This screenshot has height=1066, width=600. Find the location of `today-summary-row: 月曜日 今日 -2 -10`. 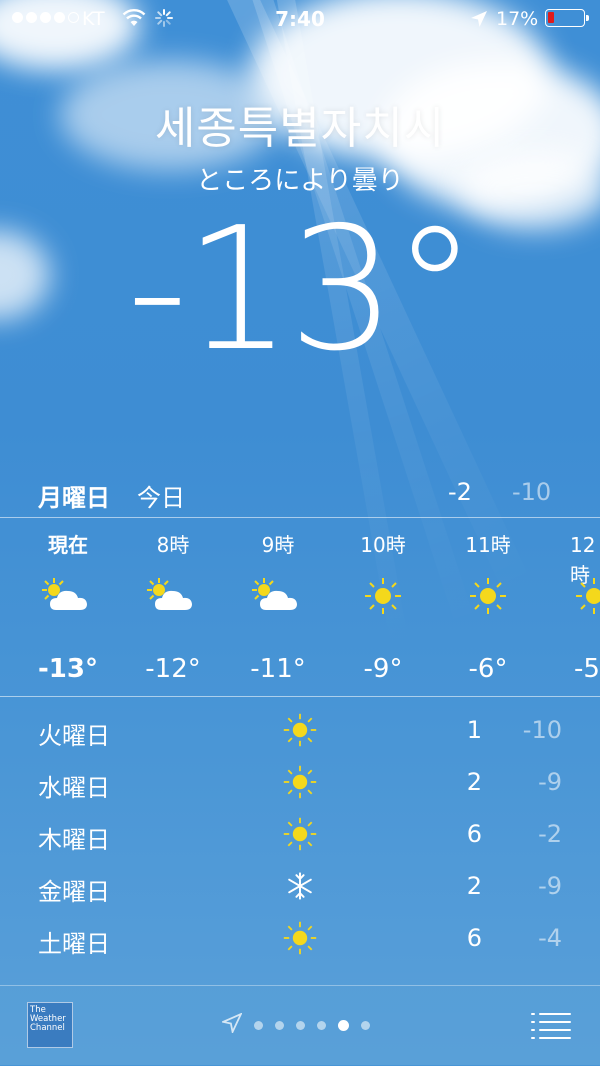

today-summary-row: 月曜日 今日 -2 -10 is located at coordinates (300, 494).